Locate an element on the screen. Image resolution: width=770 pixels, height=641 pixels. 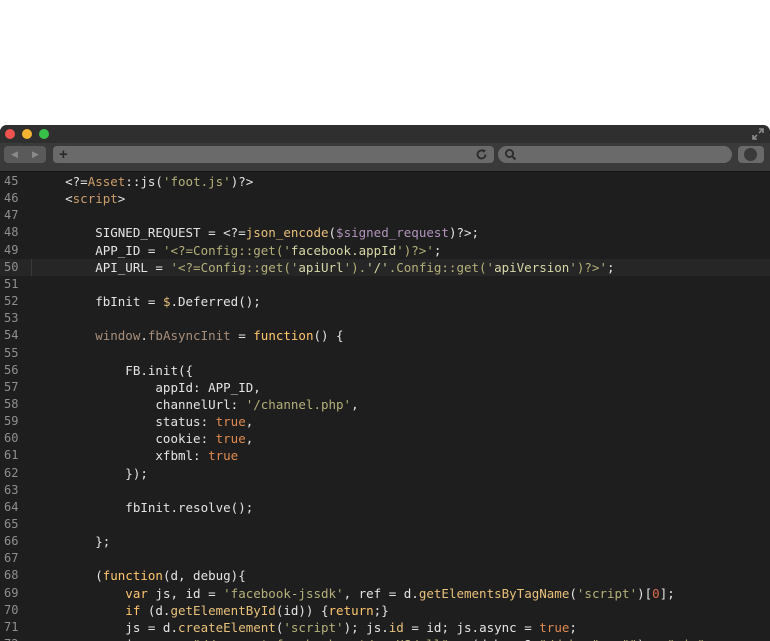
code-line: 66 }; is located at coordinates (385, 541).